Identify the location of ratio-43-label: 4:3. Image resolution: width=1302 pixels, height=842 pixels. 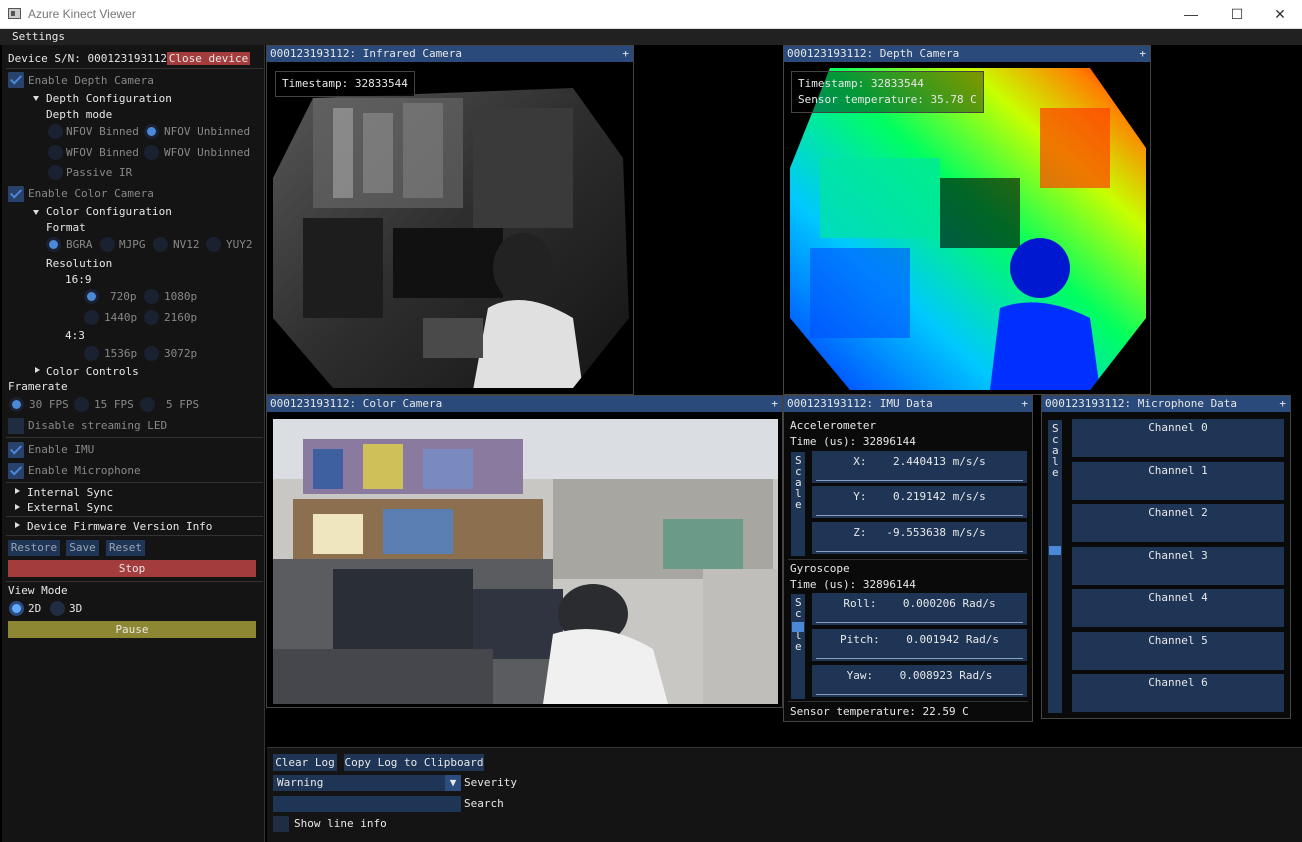
(75, 335).